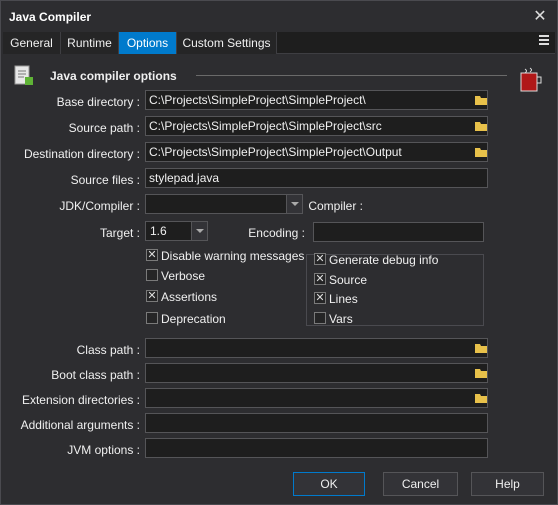  What do you see at coordinates (224, 204) in the screenshot?
I see `jdk-compiler-select` at bounding box center [224, 204].